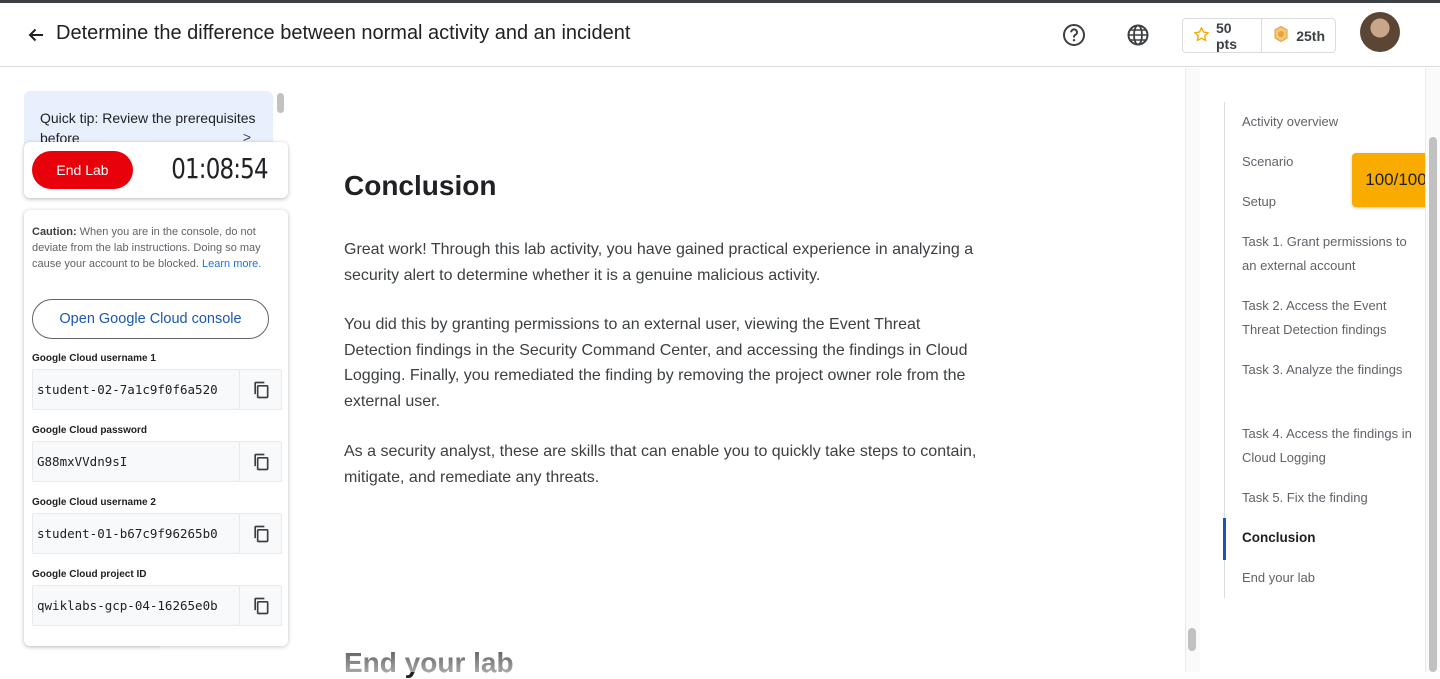 This screenshot has width=1440, height=679. What do you see at coordinates (1380, 32) in the screenshot?
I see `avatar` at bounding box center [1380, 32].